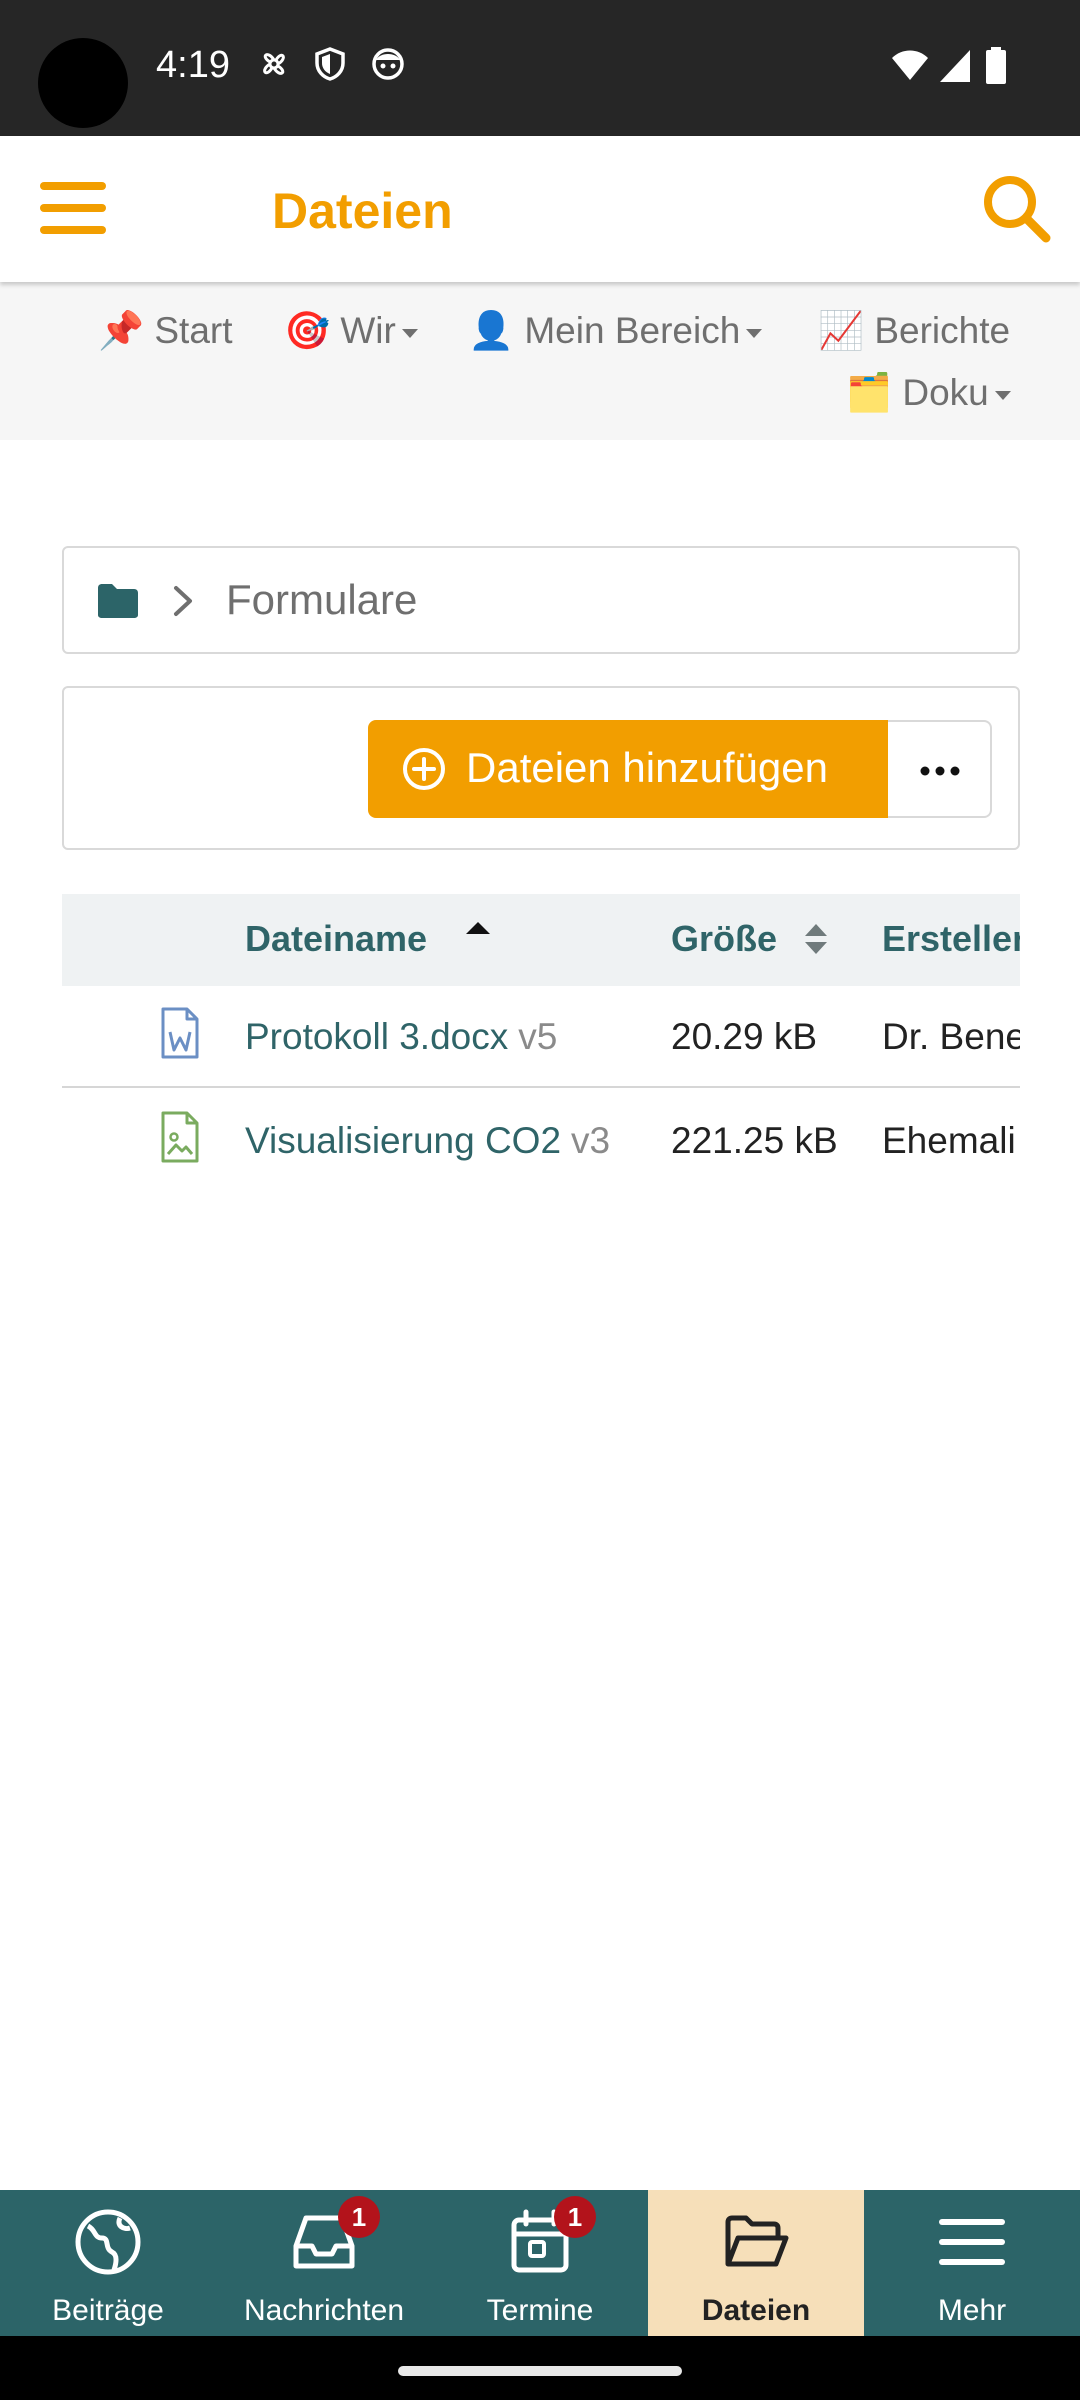 Image resolution: width=1080 pixels, height=2400 pixels. What do you see at coordinates (757, 2241) in the screenshot?
I see `folder-open-icon` at bounding box center [757, 2241].